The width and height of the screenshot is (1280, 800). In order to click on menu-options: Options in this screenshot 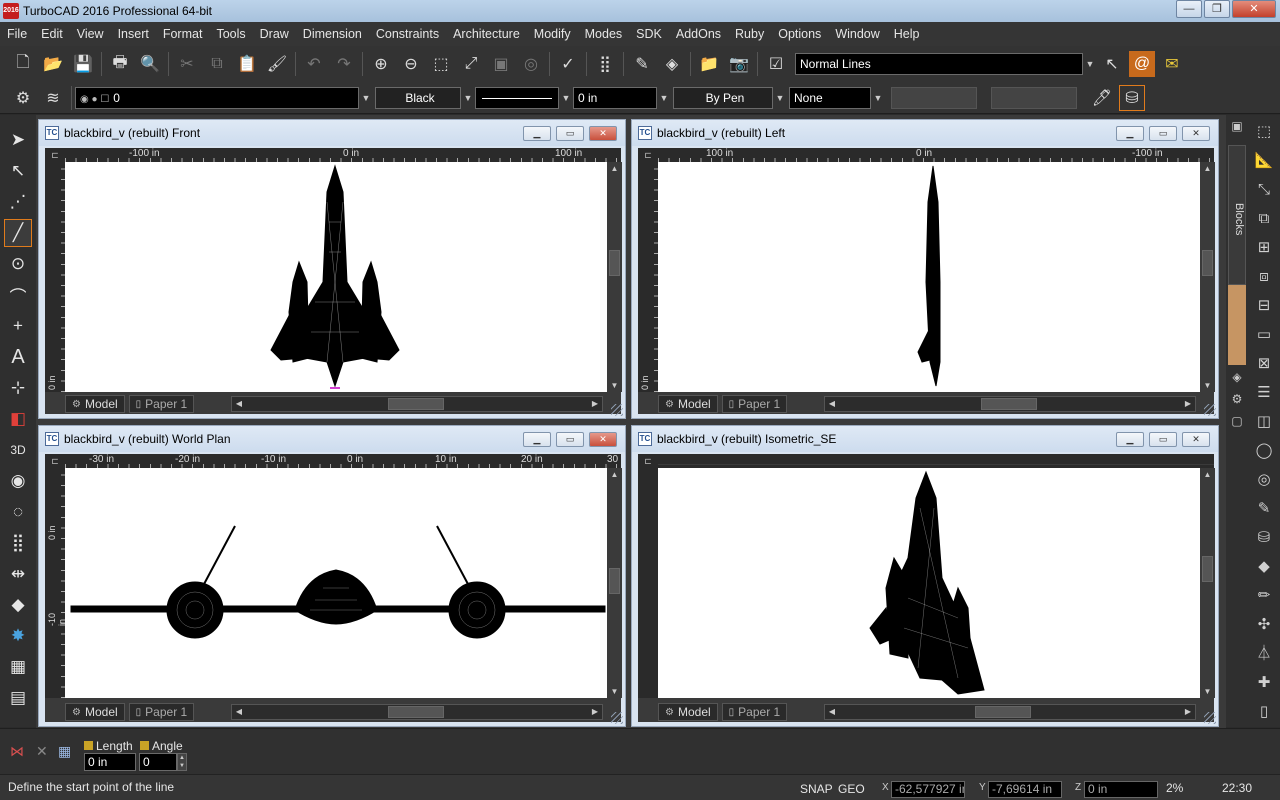, I will do `click(799, 34)`.